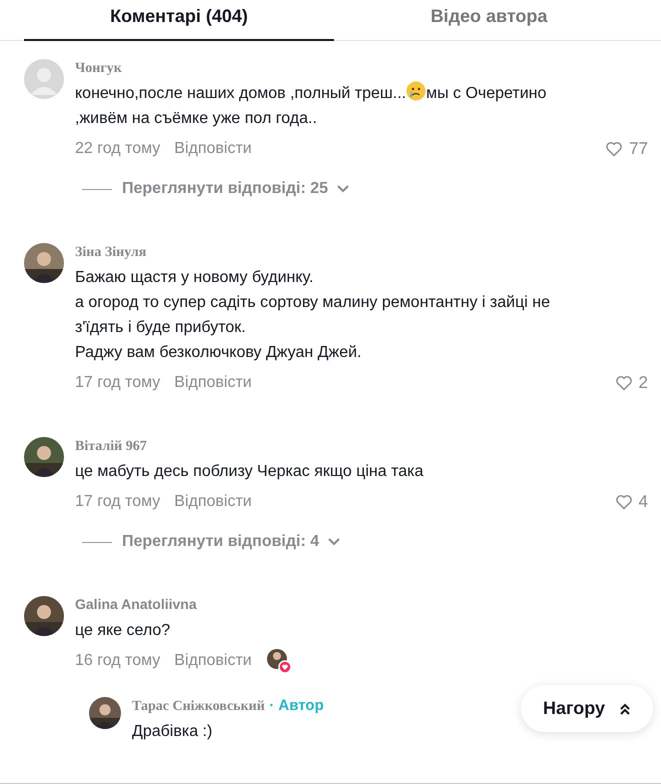 This screenshot has height=784, width=661. Describe the element at coordinates (317, 106) in the screenshot. I see `comment-text: конечно,после наших домов ,полный треш... мы с Очеретино ,живём на съёмке уже пол года..` at that location.